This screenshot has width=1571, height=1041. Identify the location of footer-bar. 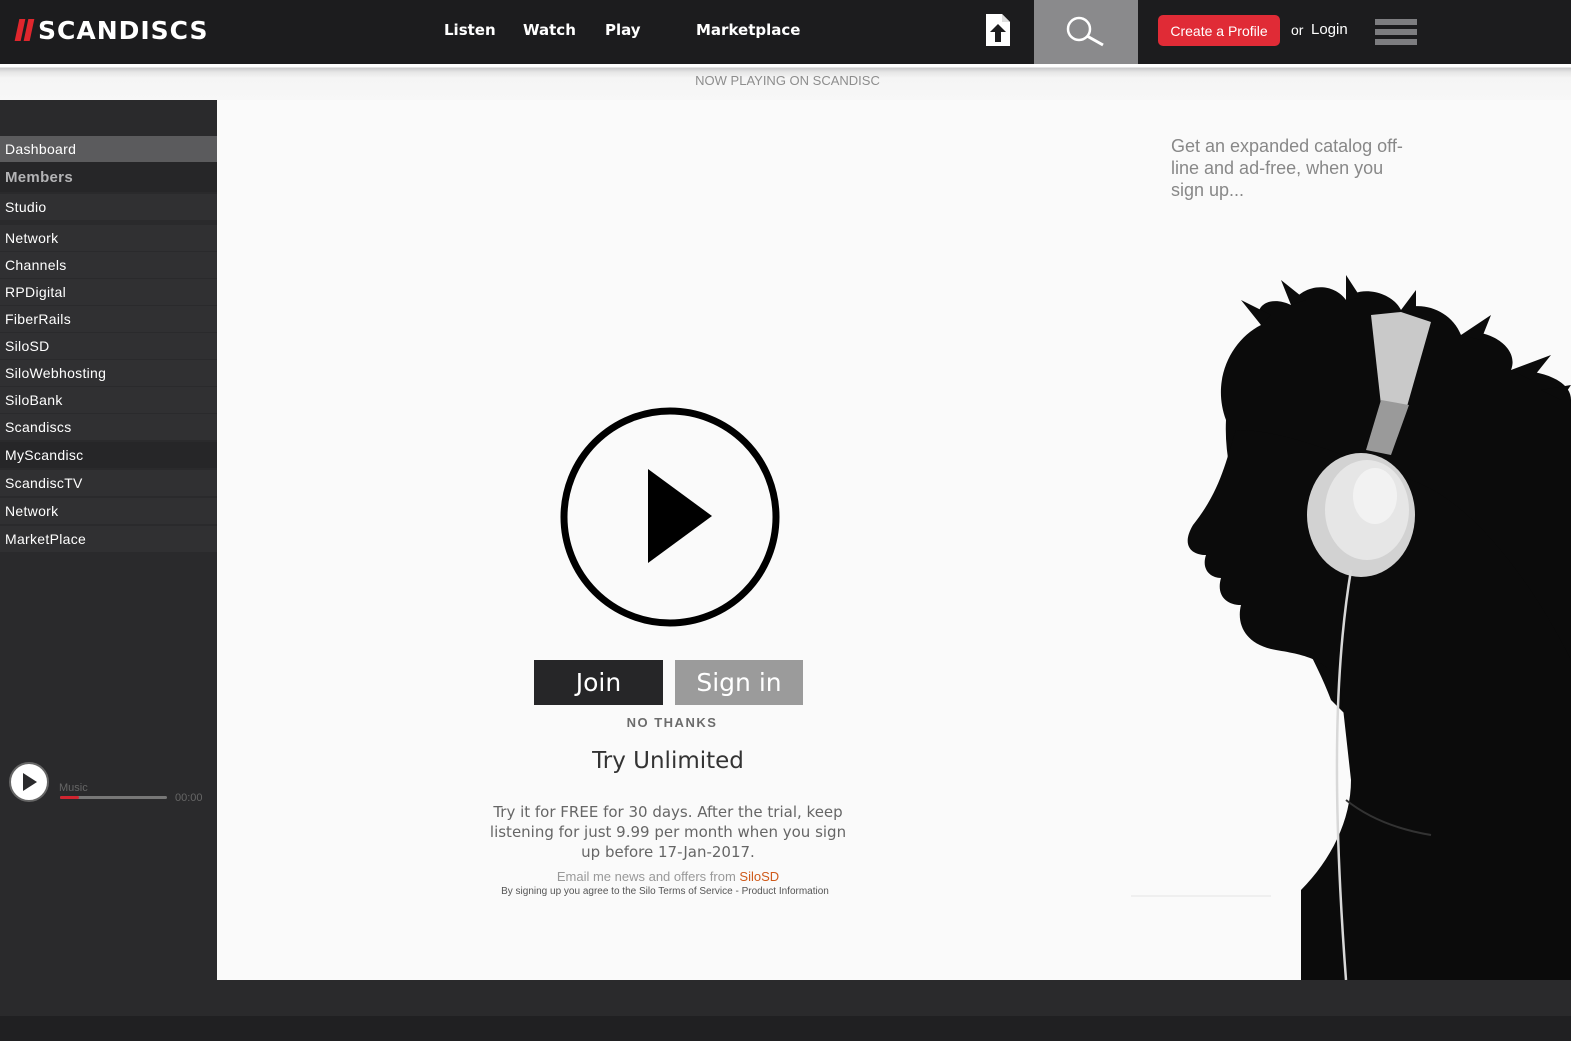
(785, 1028).